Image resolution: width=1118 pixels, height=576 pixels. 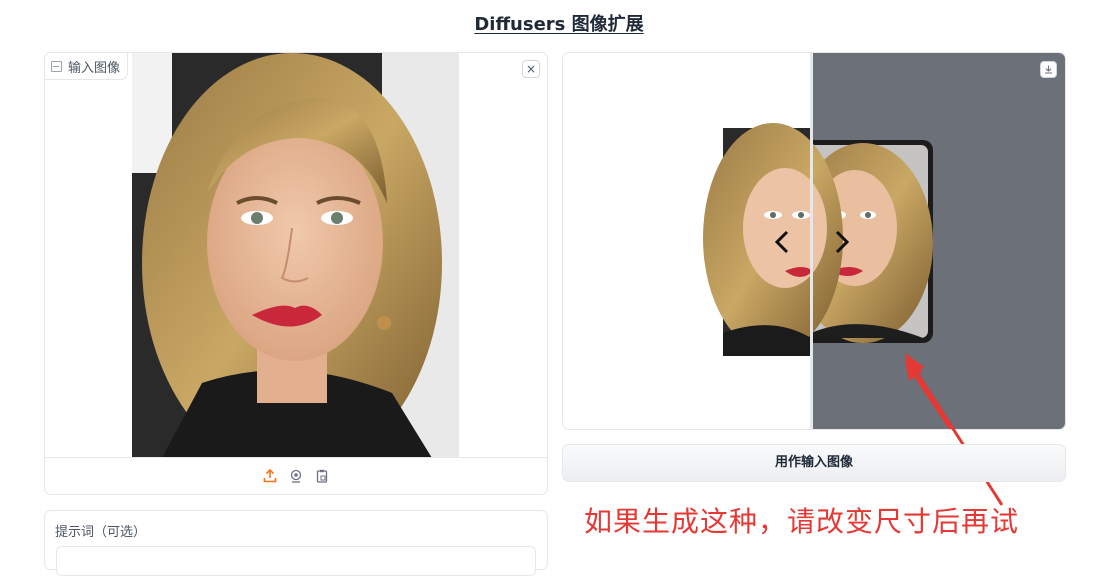 What do you see at coordinates (270, 476) in the screenshot?
I see `upload-icon` at bounding box center [270, 476].